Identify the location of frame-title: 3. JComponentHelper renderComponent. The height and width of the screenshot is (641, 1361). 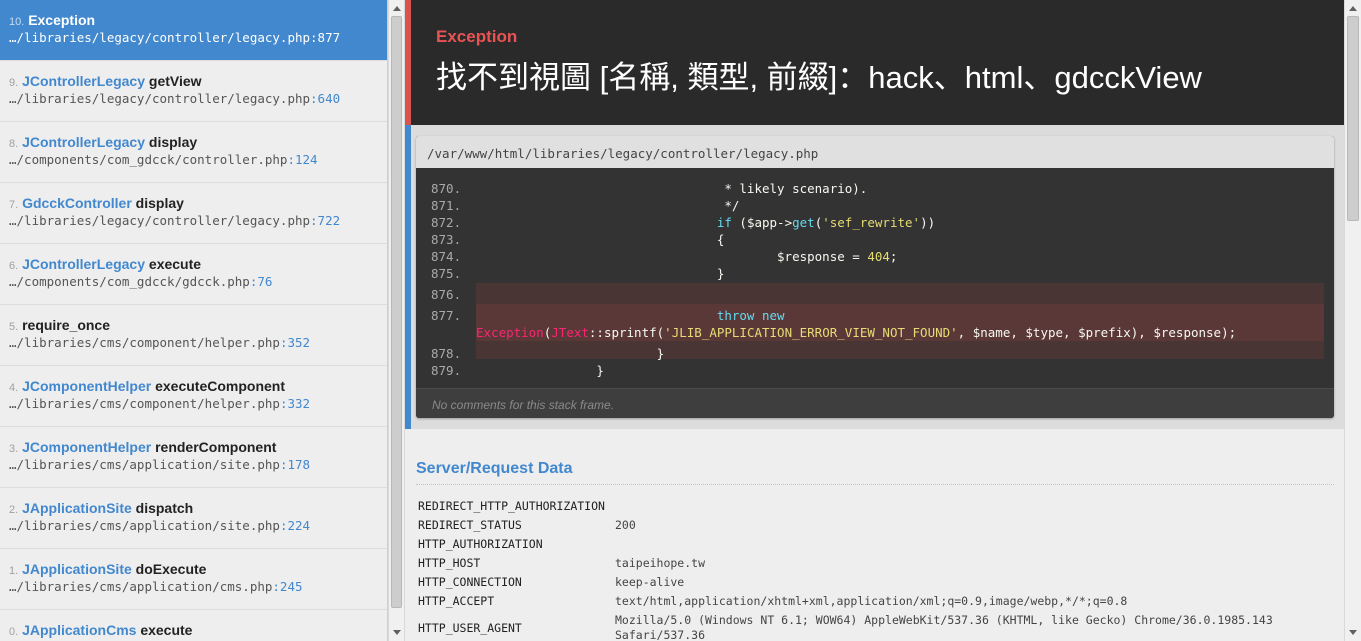
(193, 448).